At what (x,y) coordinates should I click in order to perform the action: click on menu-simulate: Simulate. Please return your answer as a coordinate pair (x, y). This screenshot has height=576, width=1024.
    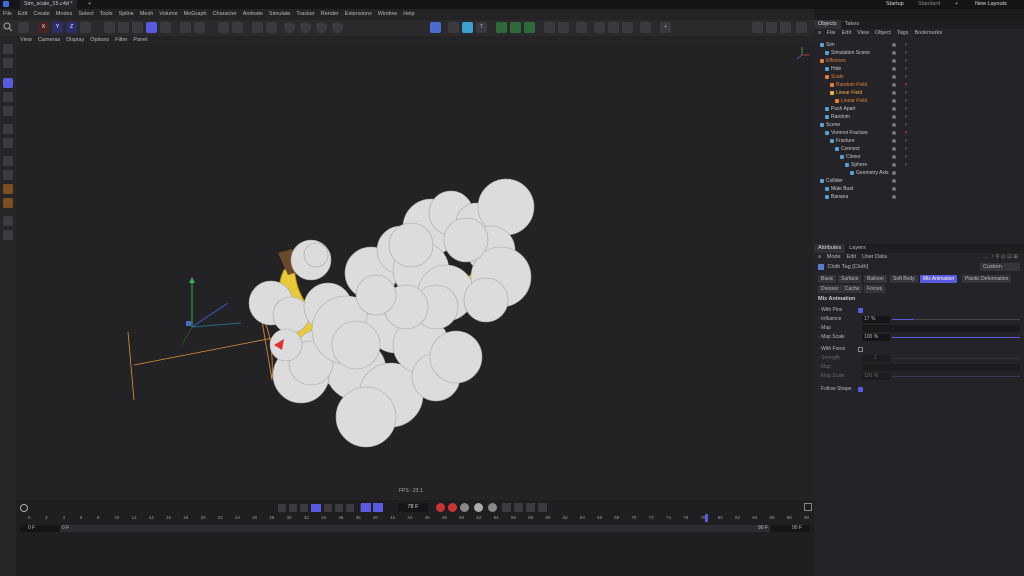
    Looking at the image, I should click on (279, 14).